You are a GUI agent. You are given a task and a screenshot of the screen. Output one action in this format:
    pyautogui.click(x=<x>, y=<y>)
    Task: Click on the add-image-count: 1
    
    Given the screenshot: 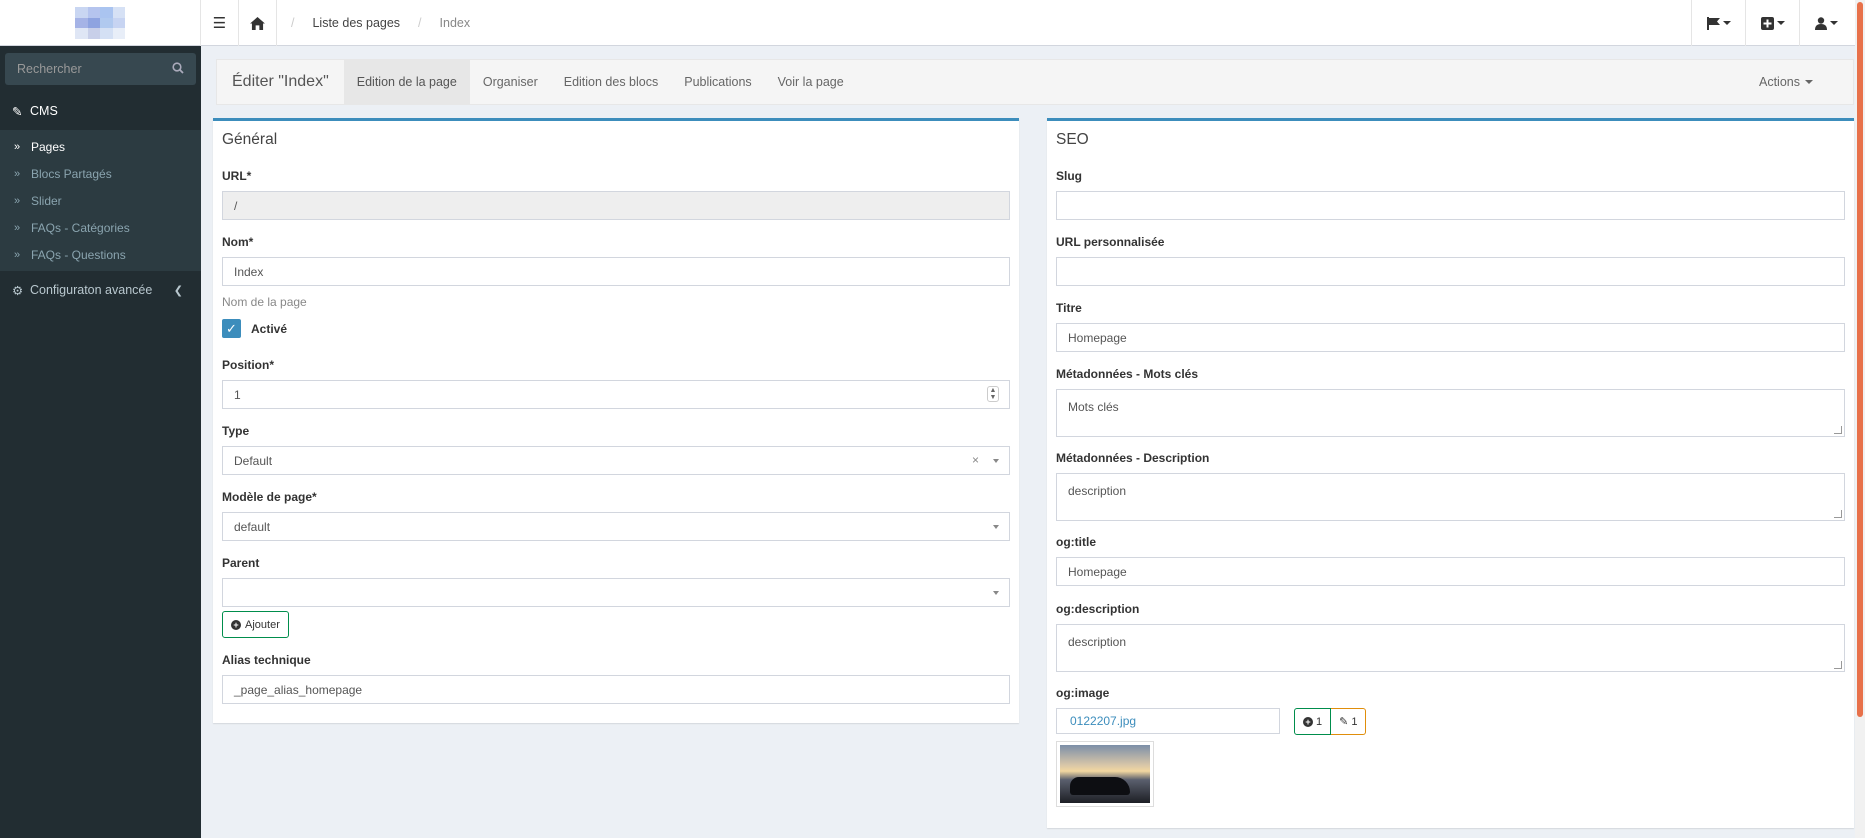 What is the action you would take?
    pyautogui.click(x=1319, y=721)
    